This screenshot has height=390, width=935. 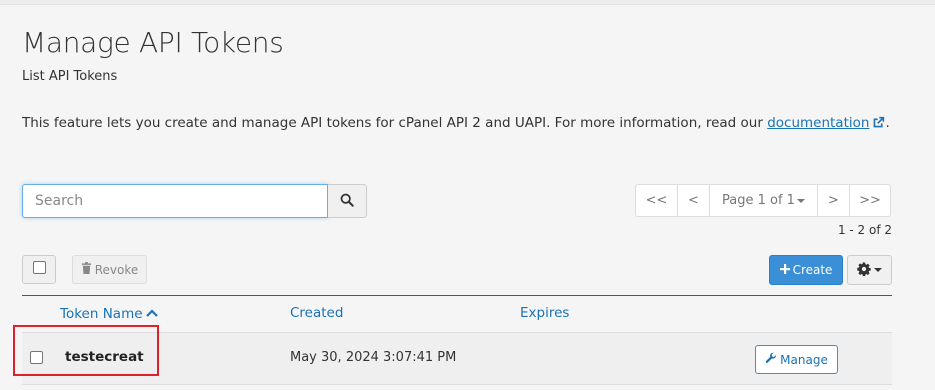 What do you see at coordinates (457, 295) in the screenshot?
I see `table-header-divider` at bounding box center [457, 295].